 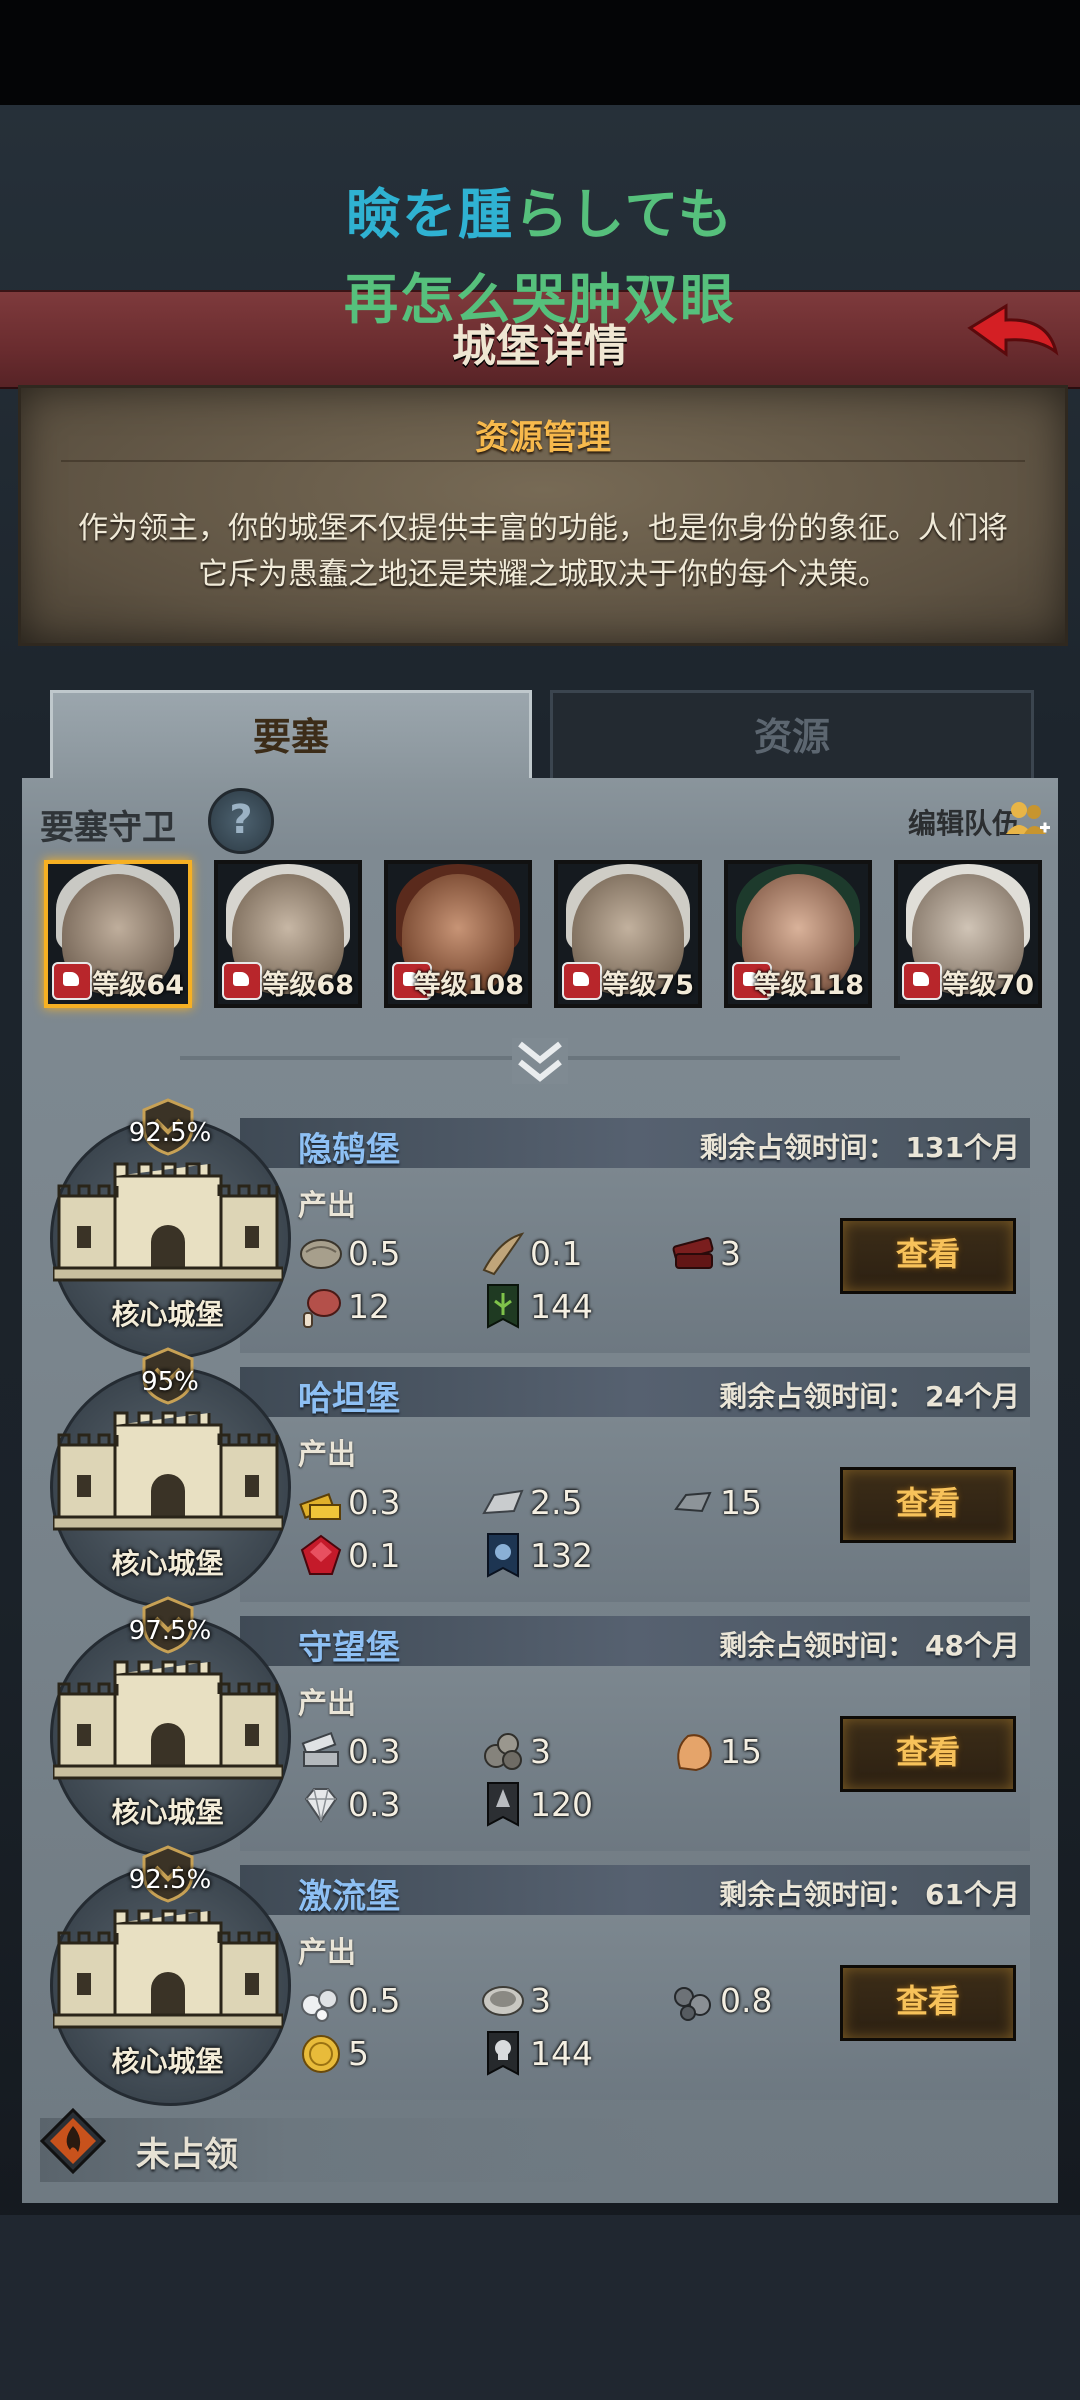 What do you see at coordinates (746, 2000) in the screenshot?
I see `resource-value: 0.8` at bounding box center [746, 2000].